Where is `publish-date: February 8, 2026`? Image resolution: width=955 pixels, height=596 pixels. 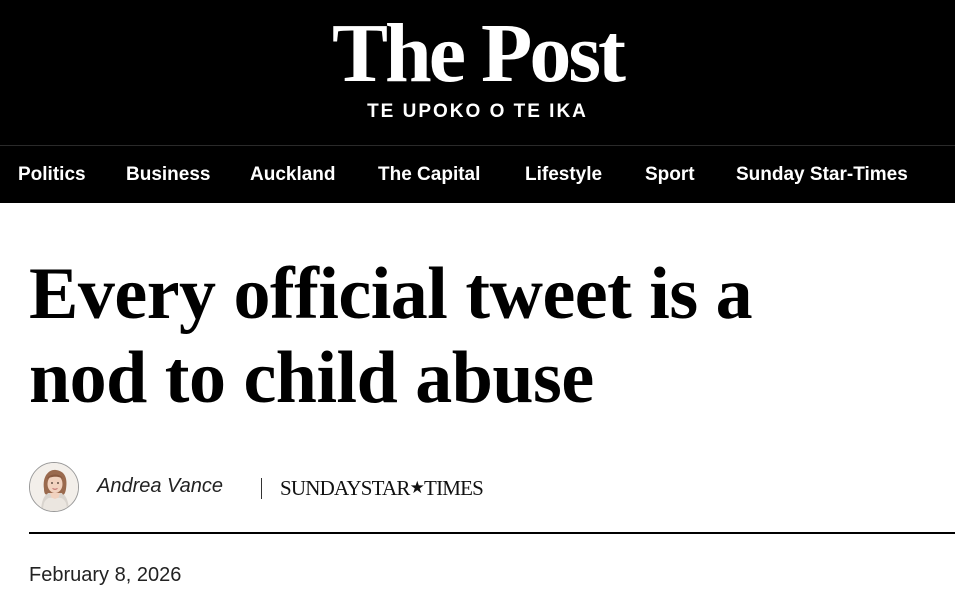
publish-date: February 8, 2026 is located at coordinates (105, 575).